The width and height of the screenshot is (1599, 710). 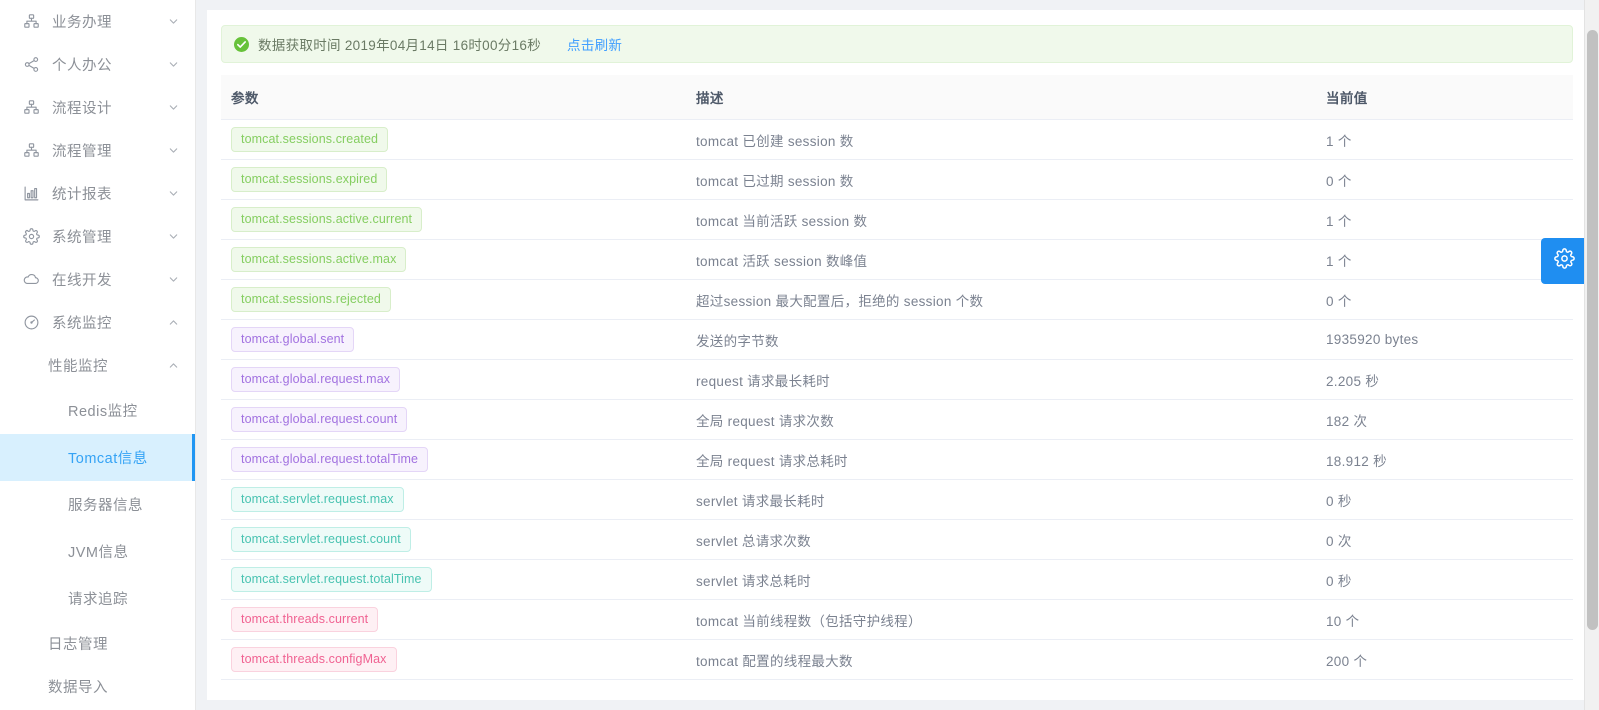 What do you see at coordinates (1001, 219) in the screenshot?
I see `cell-desc: tomcat 当前活跃 session 数` at bounding box center [1001, 219].